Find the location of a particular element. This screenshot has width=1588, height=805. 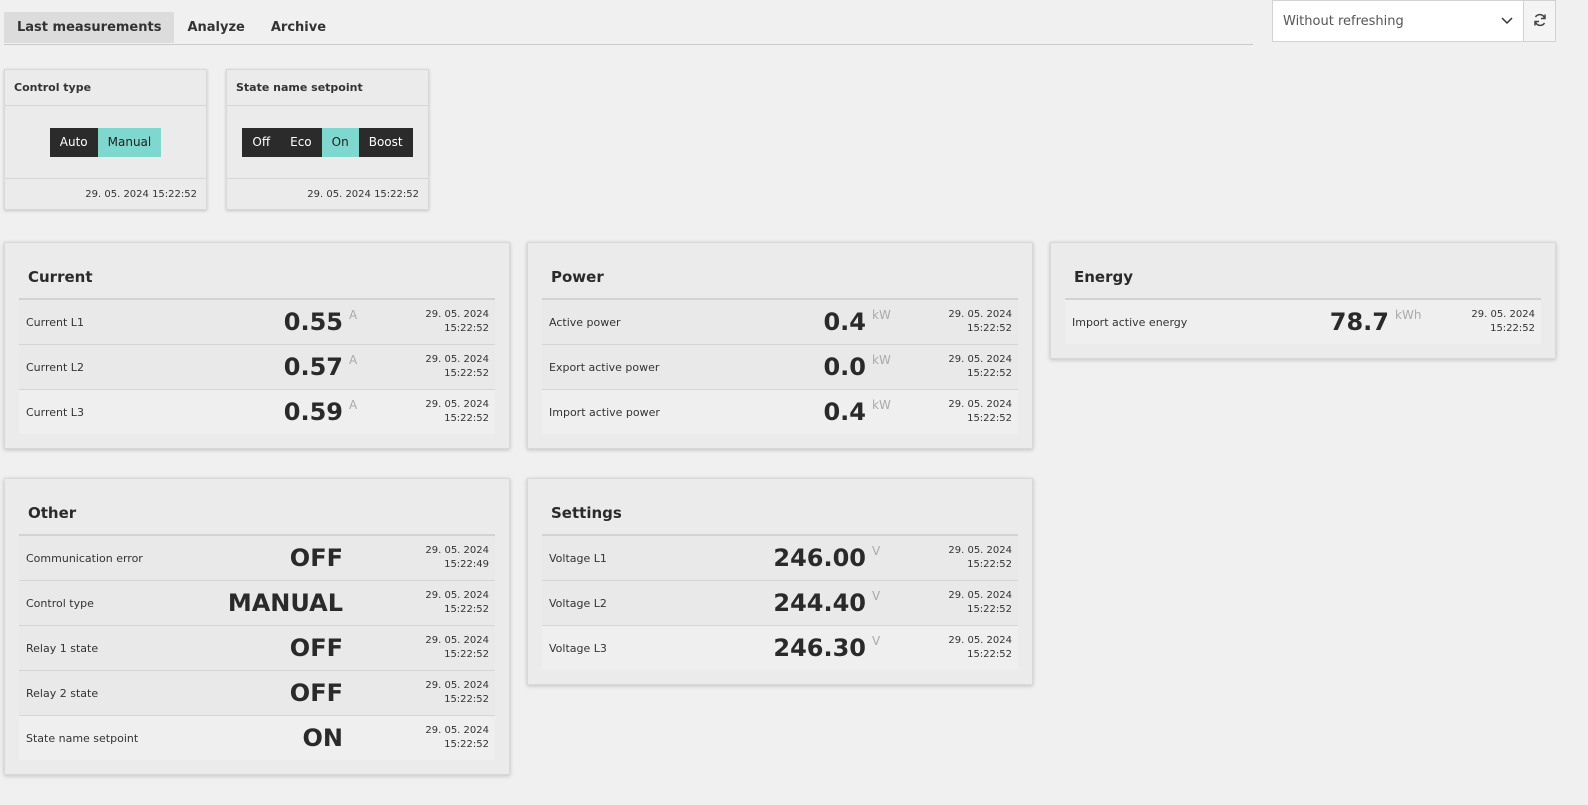

state-eco-button: Eco is located at coordinates (301, 142).